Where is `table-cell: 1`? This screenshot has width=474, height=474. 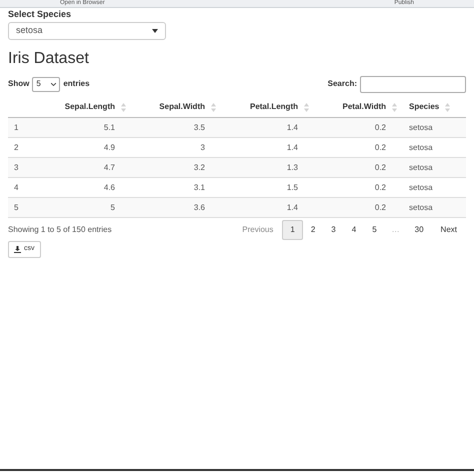
table-cell: 1 is located at coordinates (16, 127).